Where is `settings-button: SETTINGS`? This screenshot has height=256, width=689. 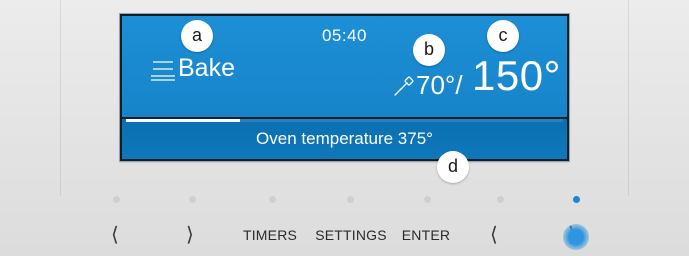
settings-button: SETTINGS is located at coordinates (351, 235).